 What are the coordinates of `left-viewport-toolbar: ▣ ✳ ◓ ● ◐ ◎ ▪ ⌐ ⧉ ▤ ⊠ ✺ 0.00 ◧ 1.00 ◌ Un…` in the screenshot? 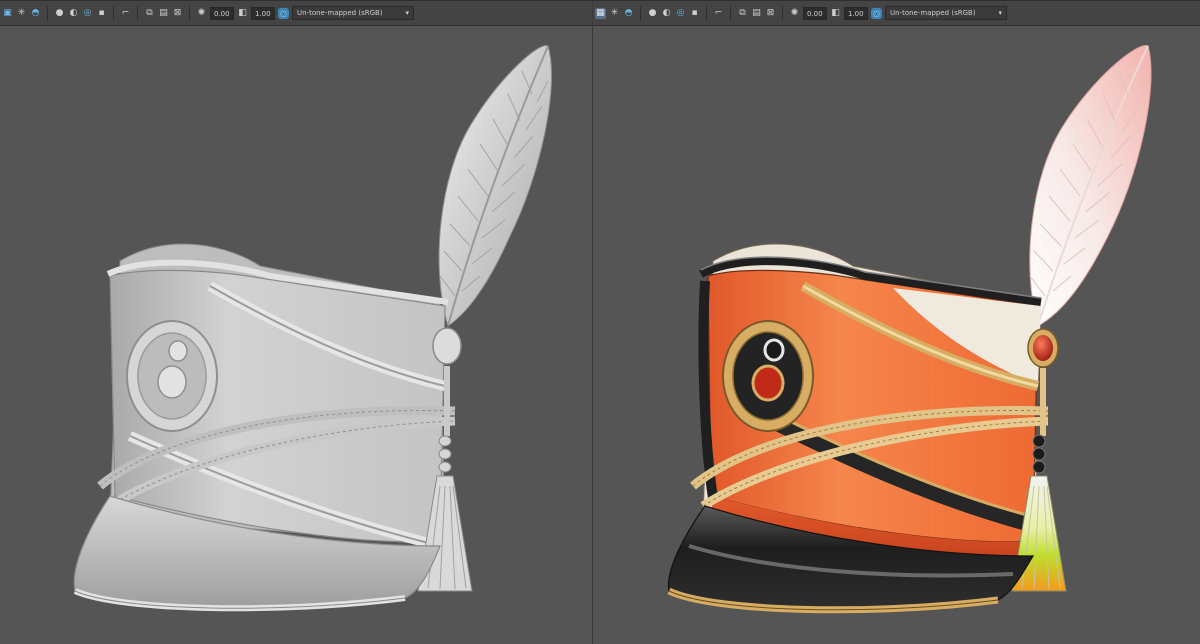 It's located at (296, 13).